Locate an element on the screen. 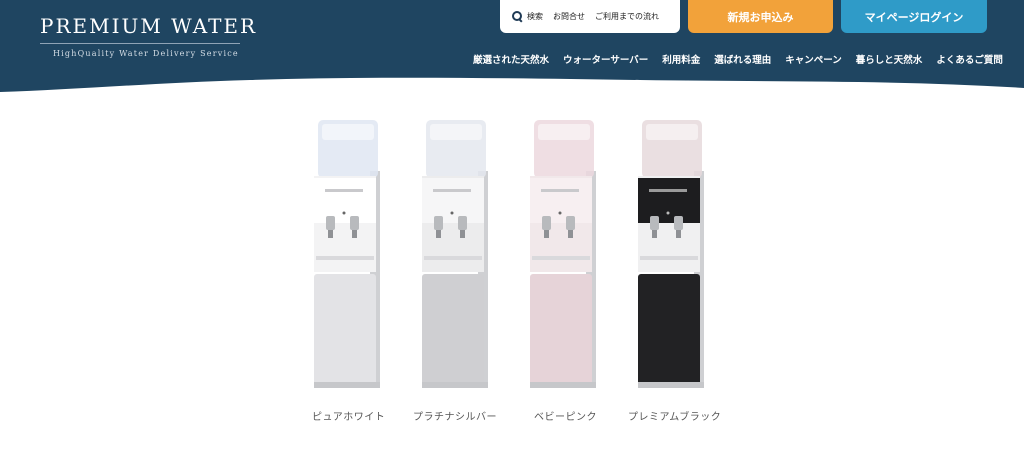 This screenshot has width=1024, height=463. product-name: ベビーピンク is located at coordinates (565, 417).